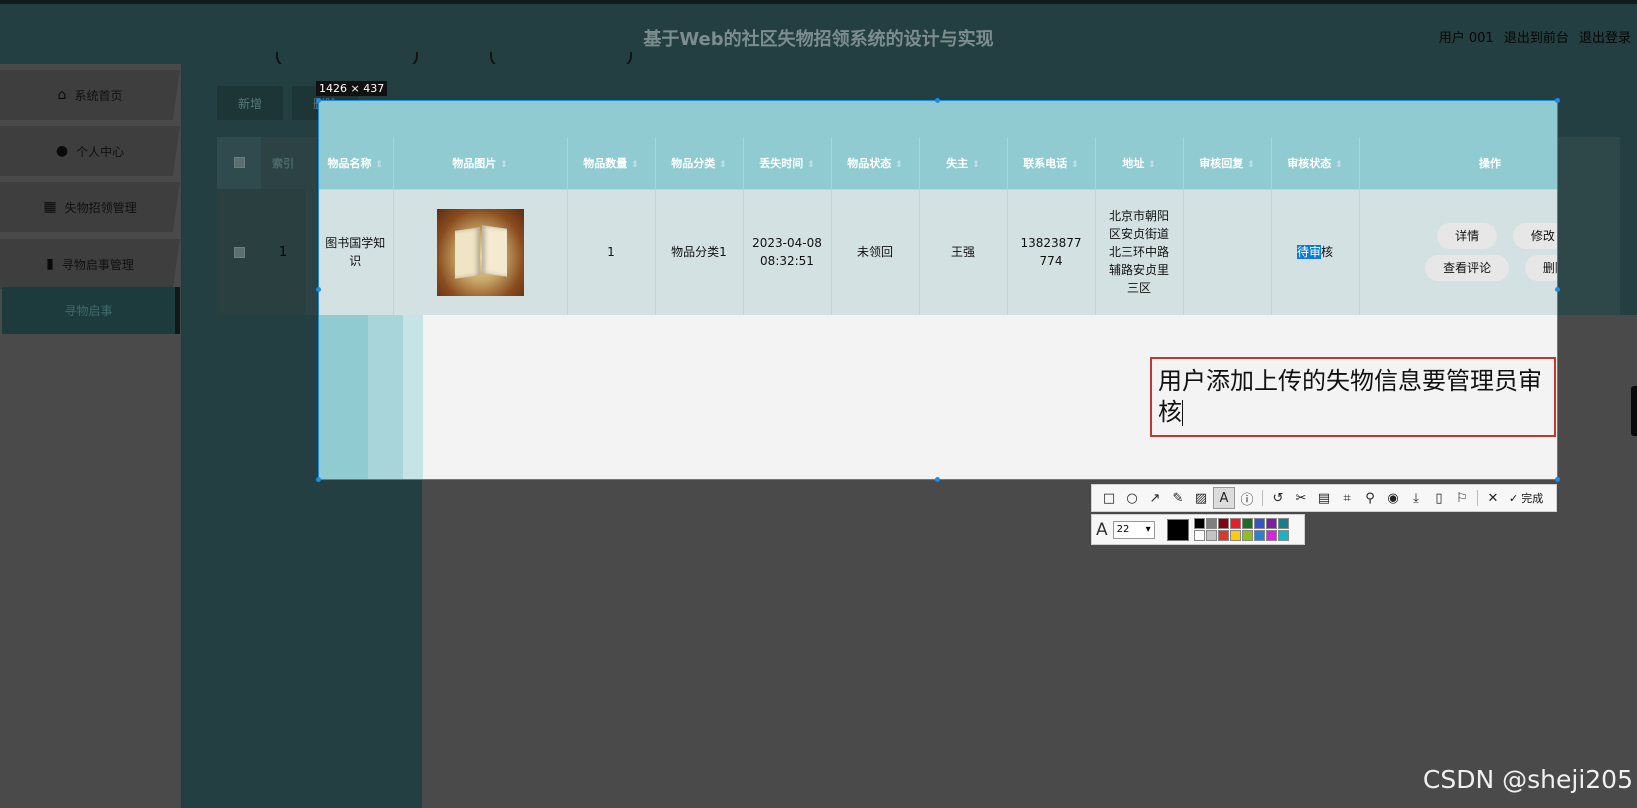 The width and height of the screenshot is (1637, 808). I want to click on rect-icon: □, so click(1109, 498).